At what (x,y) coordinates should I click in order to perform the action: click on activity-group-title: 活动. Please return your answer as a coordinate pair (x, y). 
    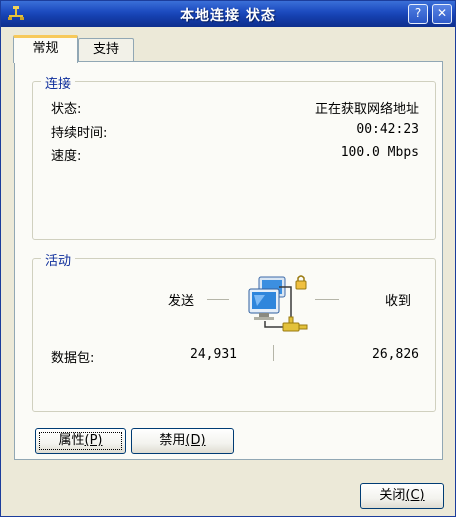
    Looking at the image, I should click on (58, 259).